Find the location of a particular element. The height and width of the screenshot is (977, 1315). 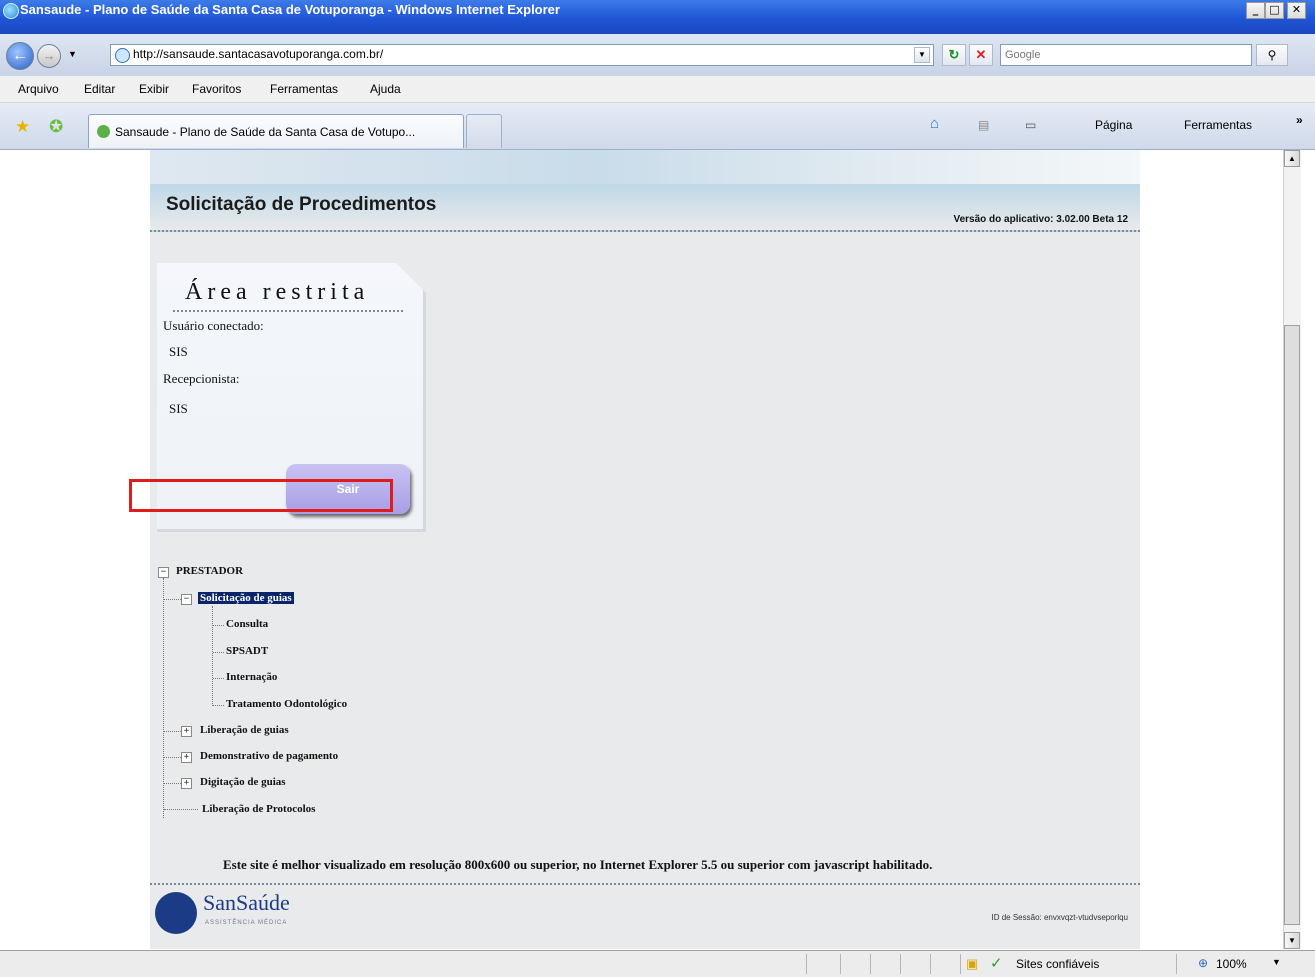

page-title: Solicitação de Procedimentos is located at coordinates (301, 204).